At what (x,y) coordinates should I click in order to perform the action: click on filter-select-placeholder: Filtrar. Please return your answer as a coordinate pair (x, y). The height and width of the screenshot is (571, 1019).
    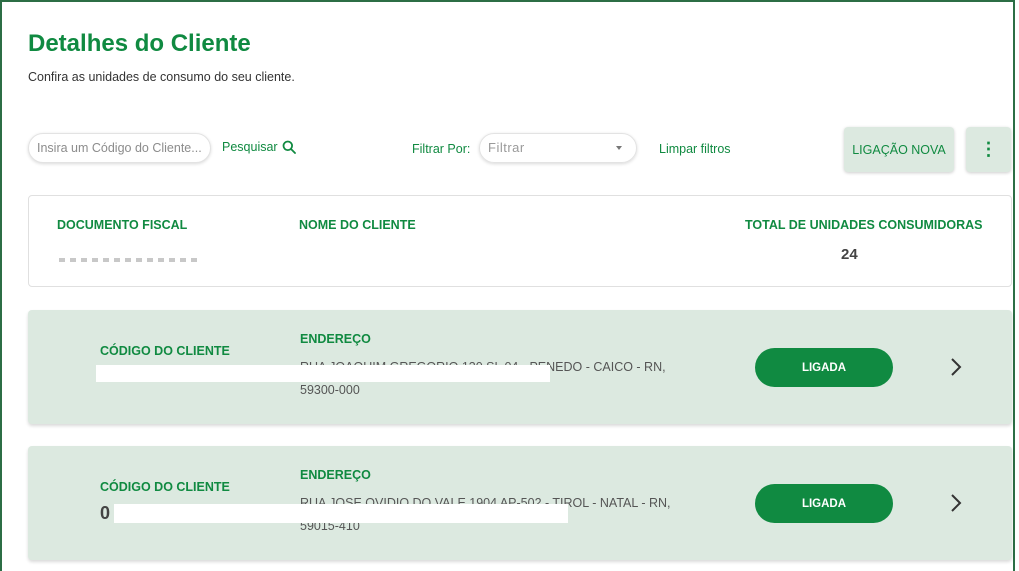
    Looking at the image, I should click on (506, 147).